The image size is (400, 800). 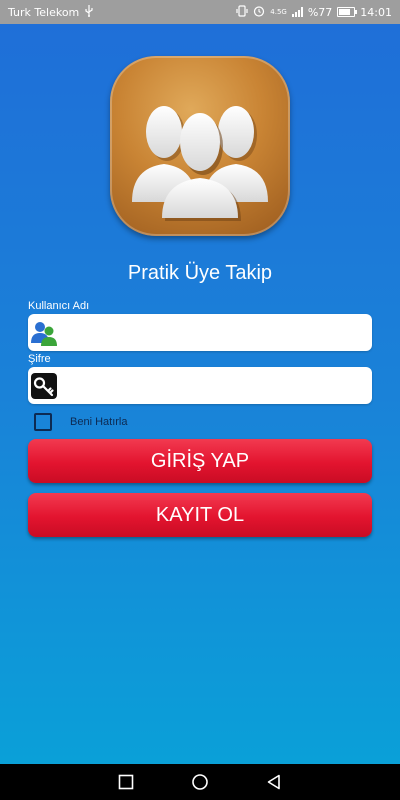 I want to click on key-icon, so click(x=44, y=386).